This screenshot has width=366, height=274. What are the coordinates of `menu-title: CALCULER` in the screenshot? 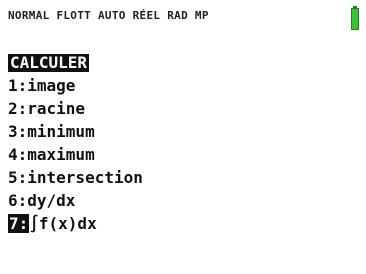 It's located at (49, 62).